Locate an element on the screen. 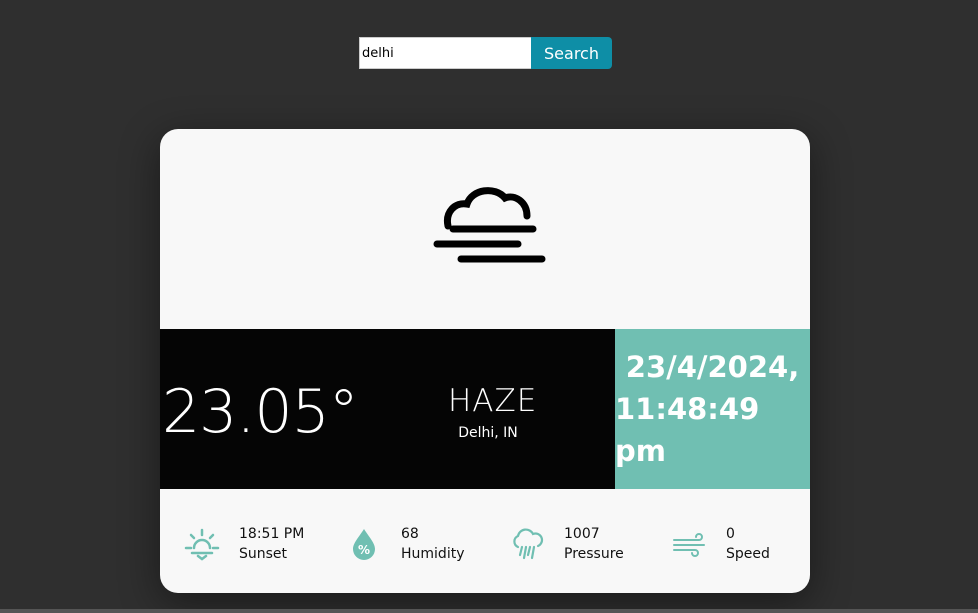  bottom-strip is located at coordinates (489, 611).